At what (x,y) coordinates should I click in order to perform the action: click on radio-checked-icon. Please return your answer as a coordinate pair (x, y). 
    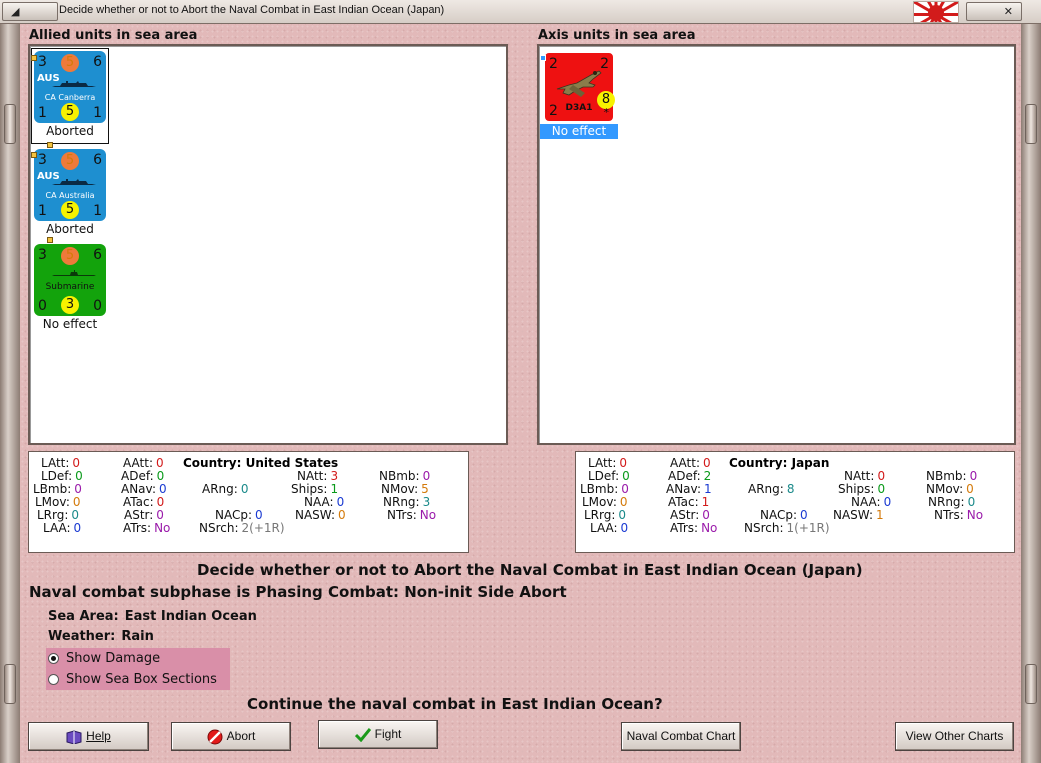
    Looking at the image, I should click on (53, 658).